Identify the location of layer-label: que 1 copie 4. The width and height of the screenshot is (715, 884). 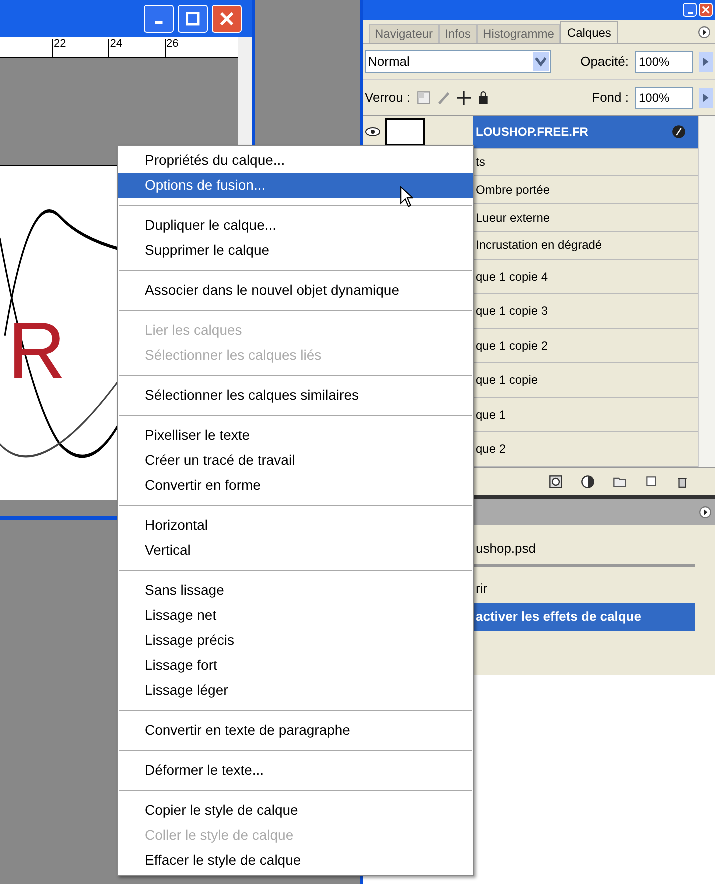
(511, 277).